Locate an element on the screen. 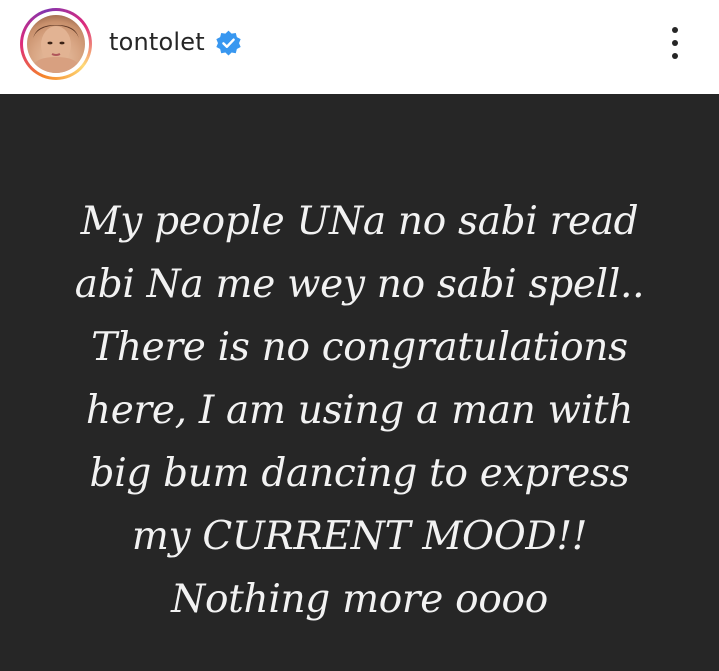 The image size is (719, 671). avatar-gap is located at coordinates (56, 44).